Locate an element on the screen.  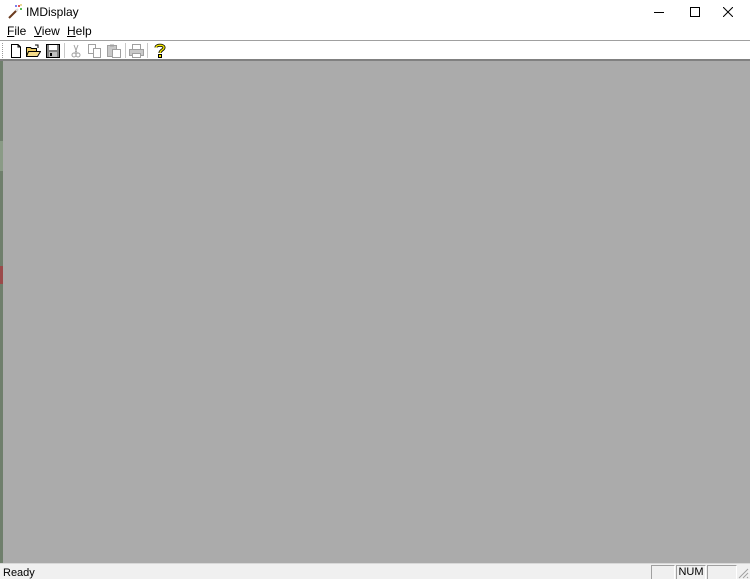
new-document-icon is located at coordinates (16, 50).